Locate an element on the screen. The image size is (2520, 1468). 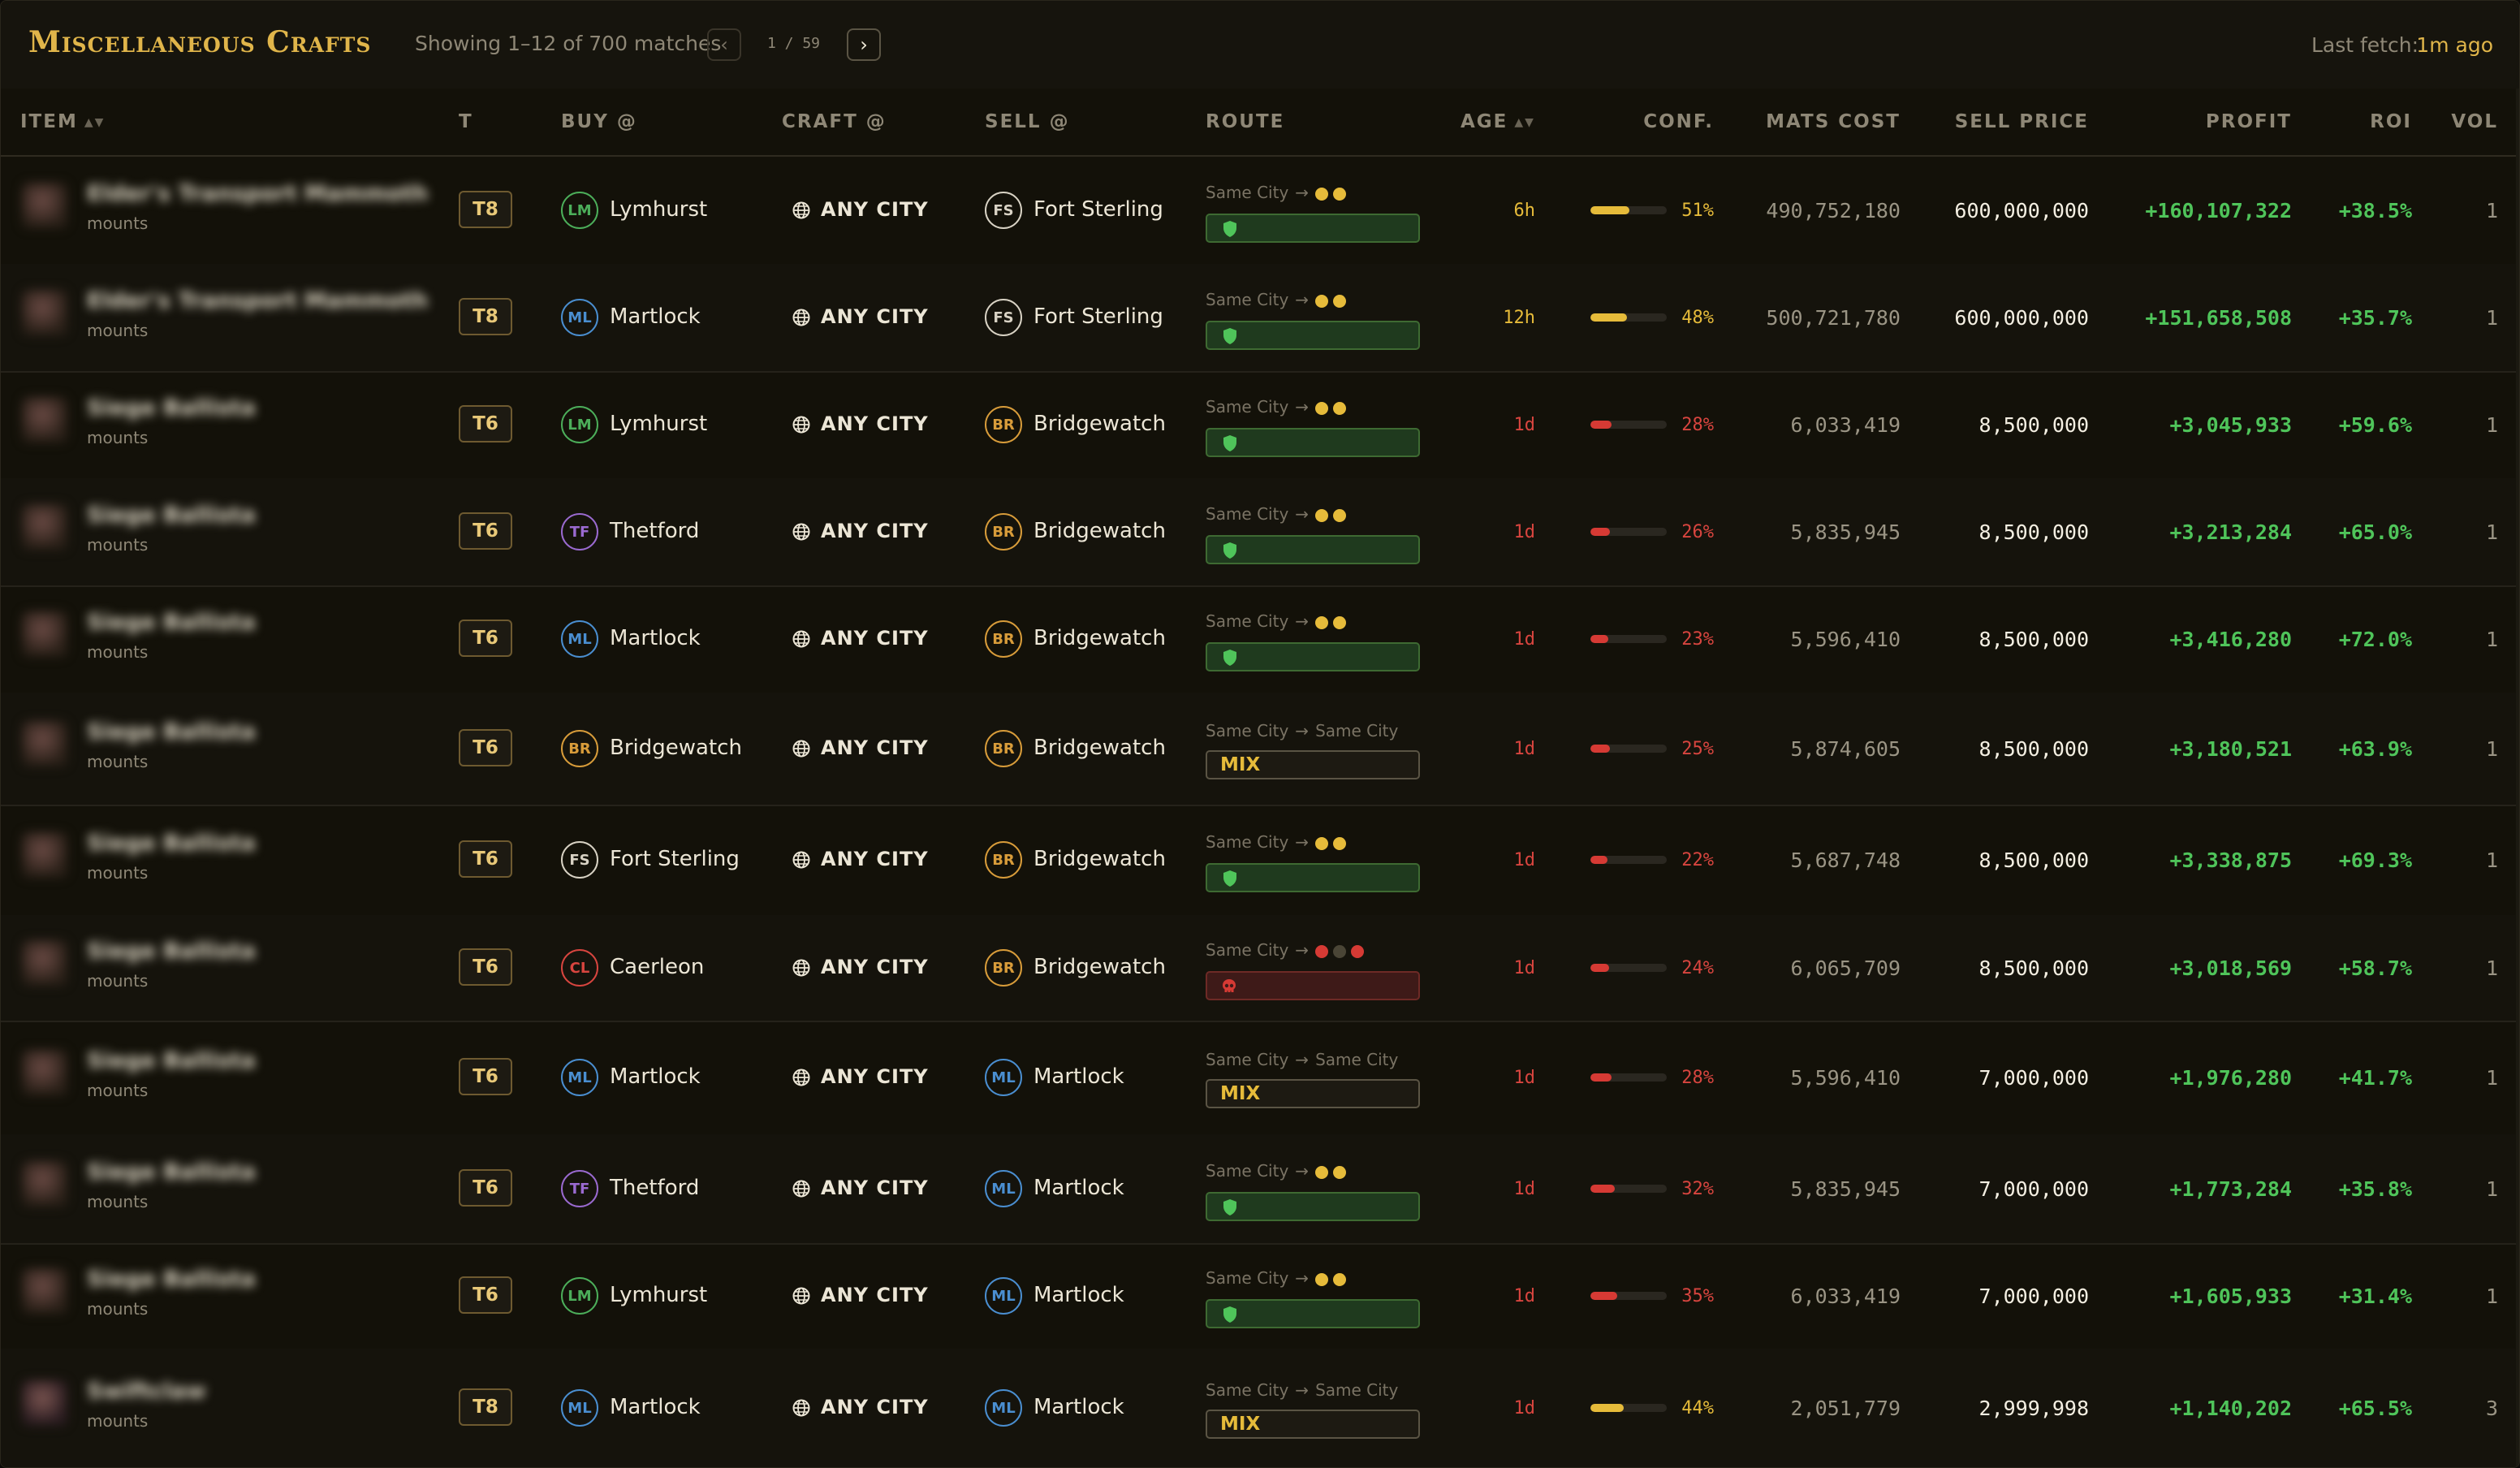
profit-value: +1,605,933 is located at coordinates (2230, 1296).